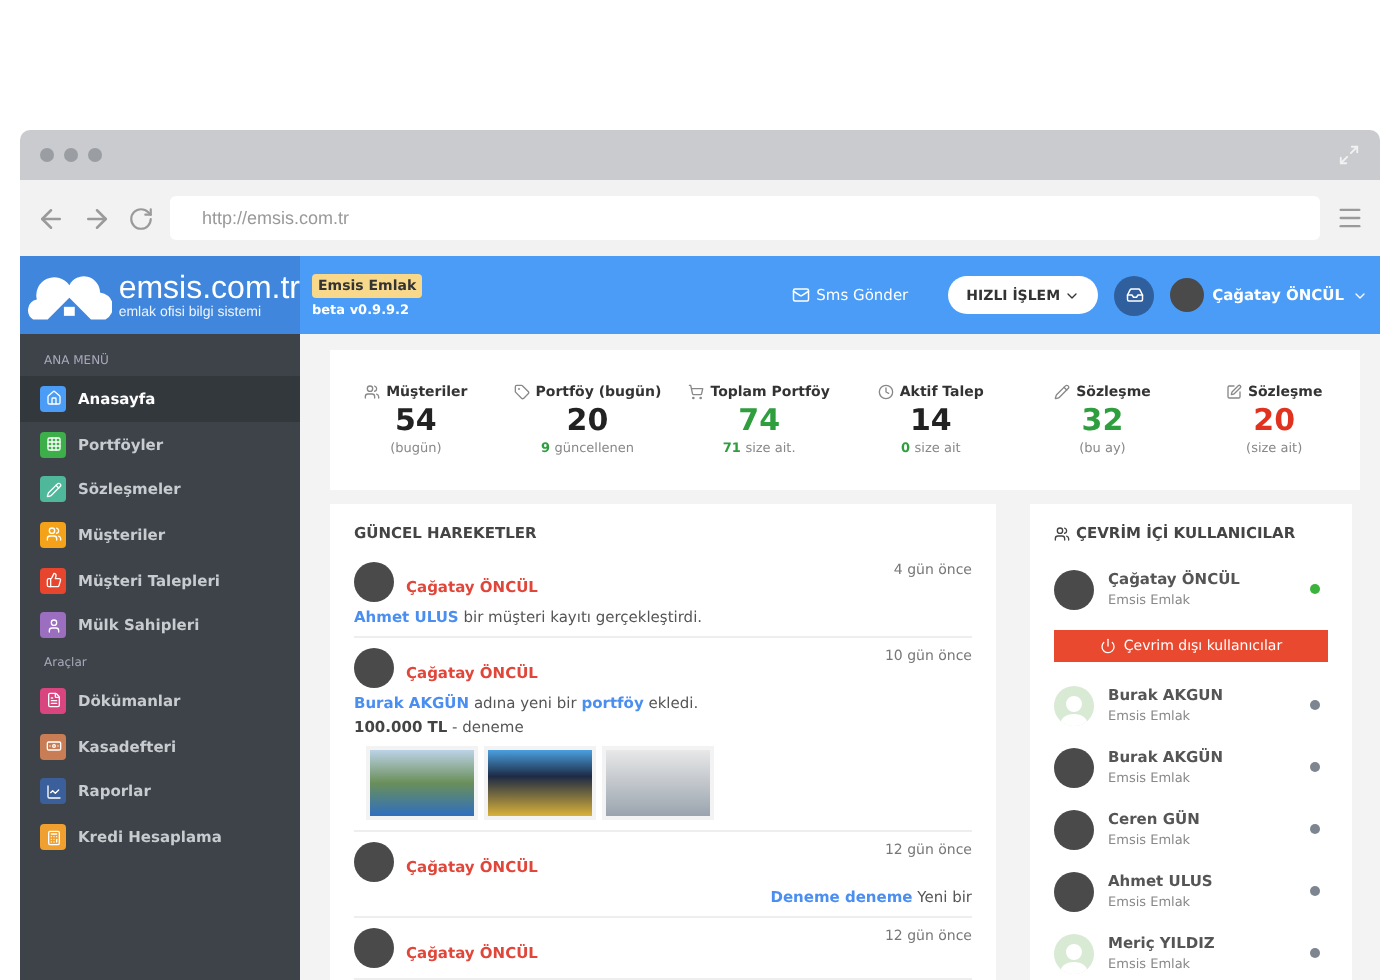 This screenshot has height=980, width=1396. What do you see at coordinates (759, 420) in the screenshot?
I see `stat-value: 74` at bounding box center [759, 420].